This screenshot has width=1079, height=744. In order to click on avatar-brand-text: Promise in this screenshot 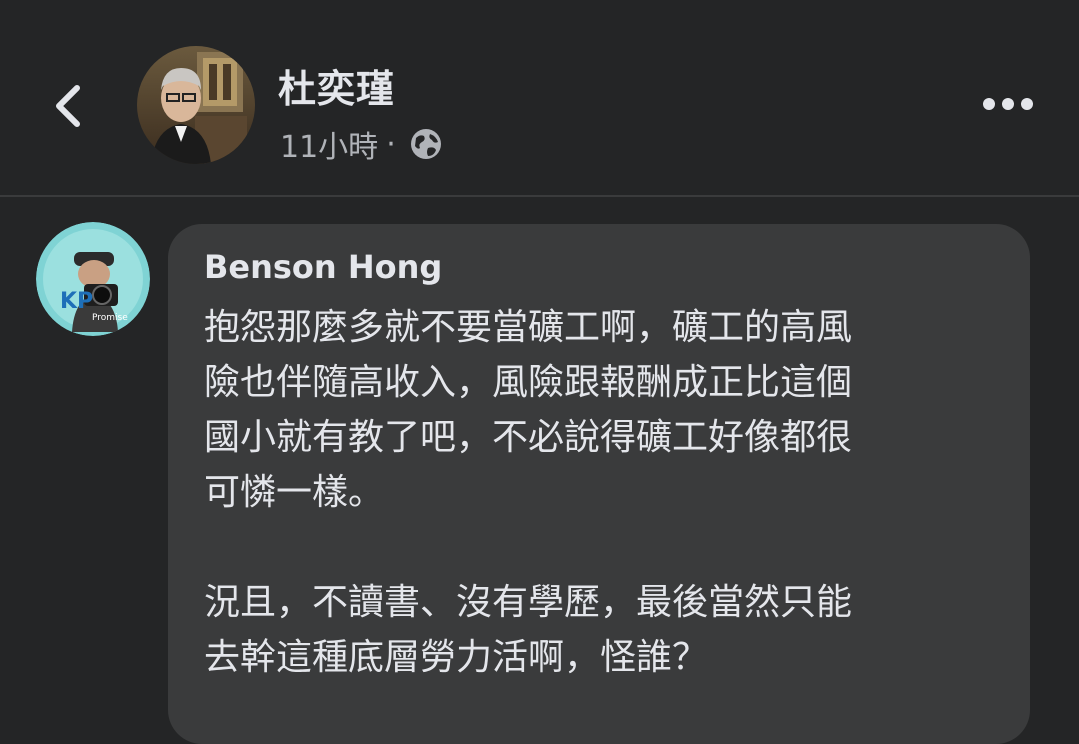, I will do `click(110, 318)`.